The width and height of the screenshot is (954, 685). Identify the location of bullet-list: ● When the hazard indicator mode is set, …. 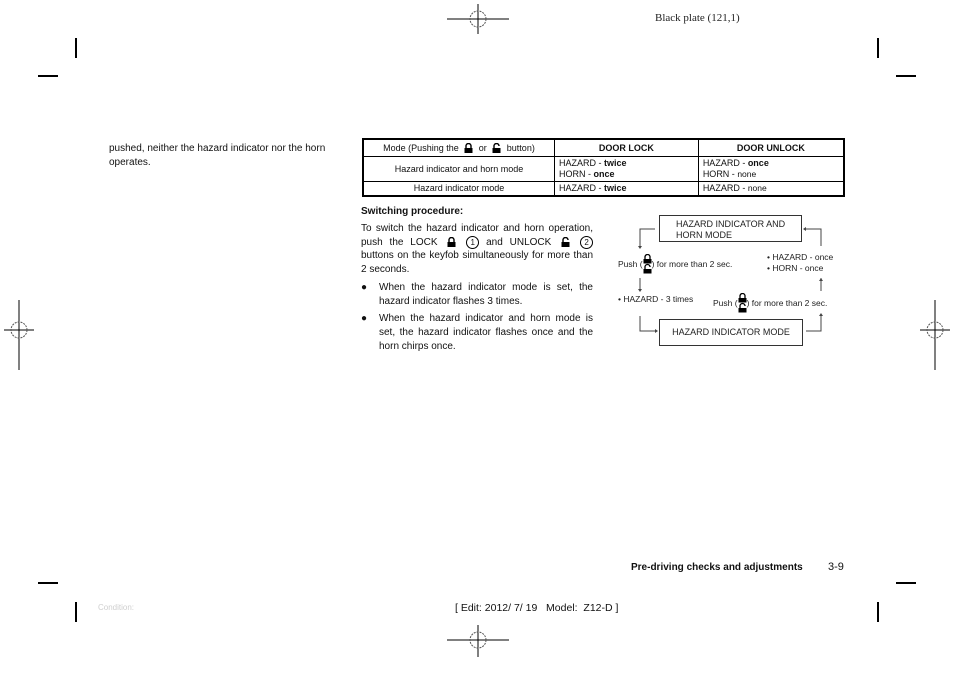
(477, 319).